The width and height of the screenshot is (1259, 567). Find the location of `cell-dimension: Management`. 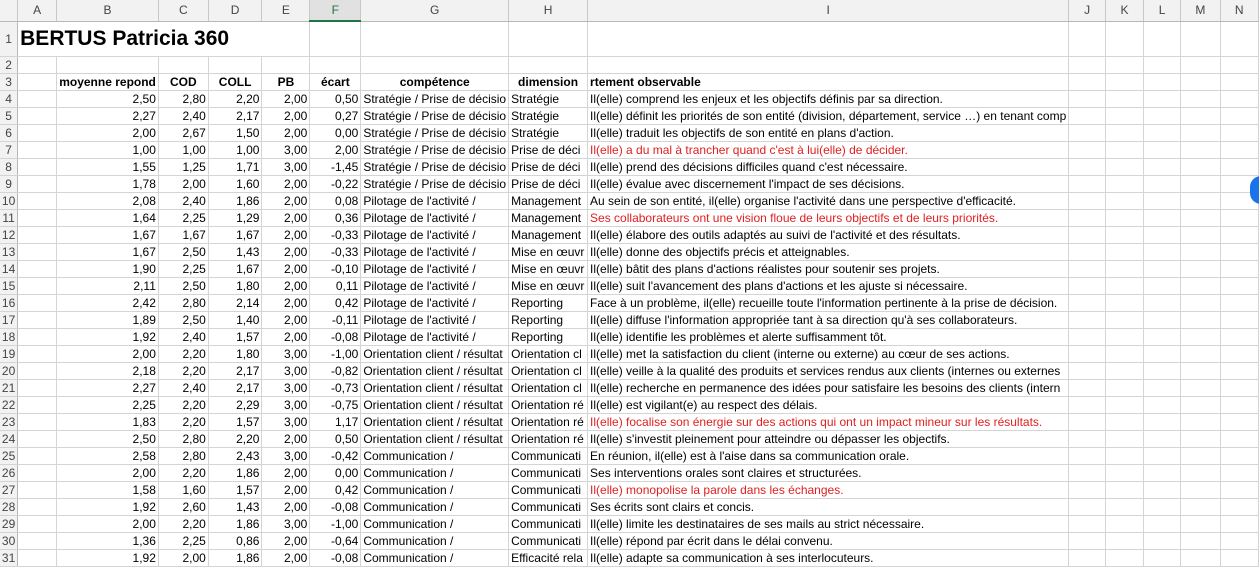

cell-dimension: Management is located at coordinates (548, 235).